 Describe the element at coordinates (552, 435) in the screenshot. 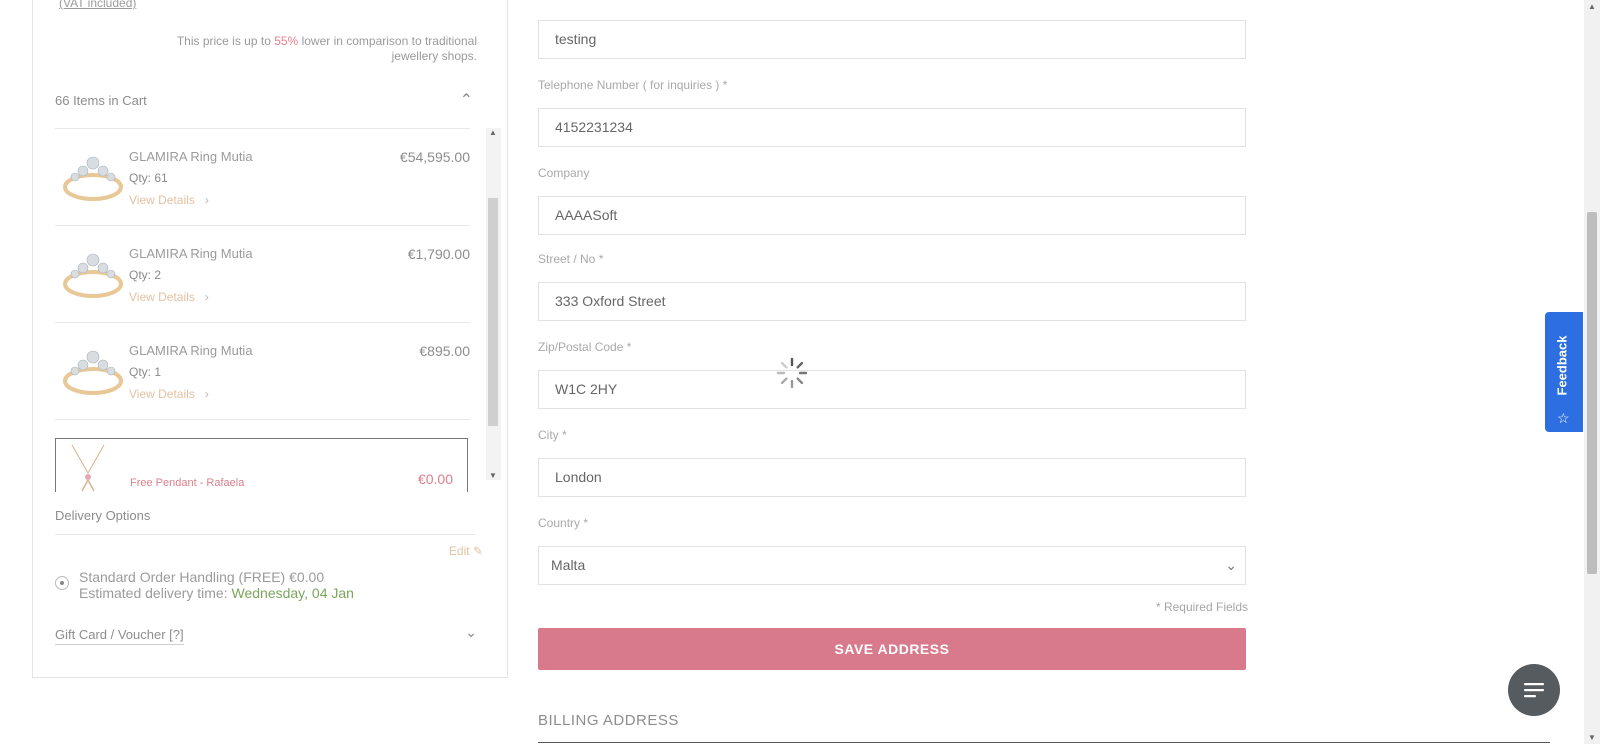

I see `city-label: City *` at that location.